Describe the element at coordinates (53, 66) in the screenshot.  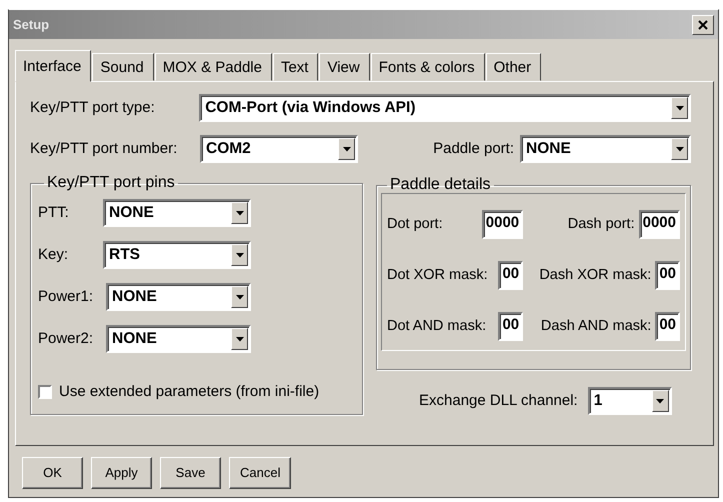
I see `tab: Interface` at that location.